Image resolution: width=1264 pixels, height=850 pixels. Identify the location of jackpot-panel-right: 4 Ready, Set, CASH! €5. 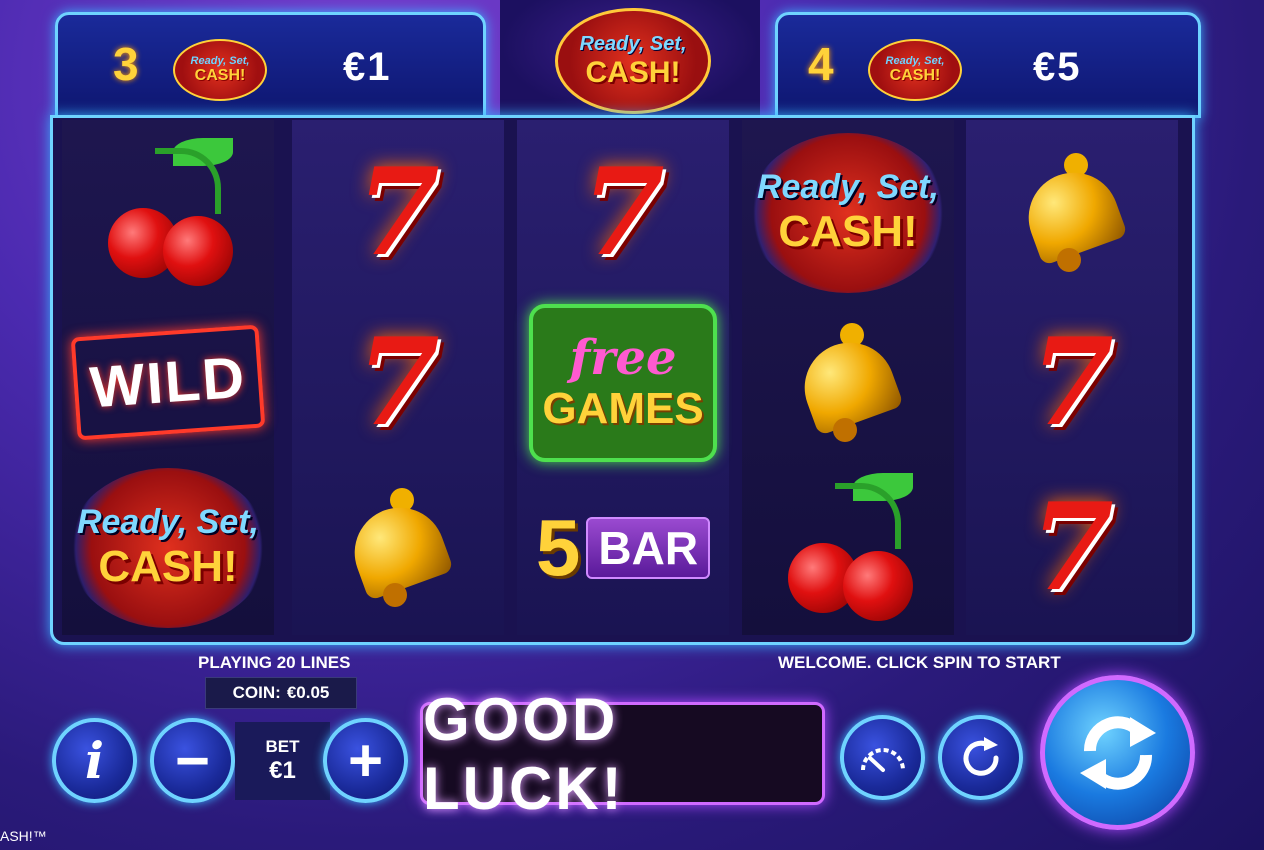
(988, 65).